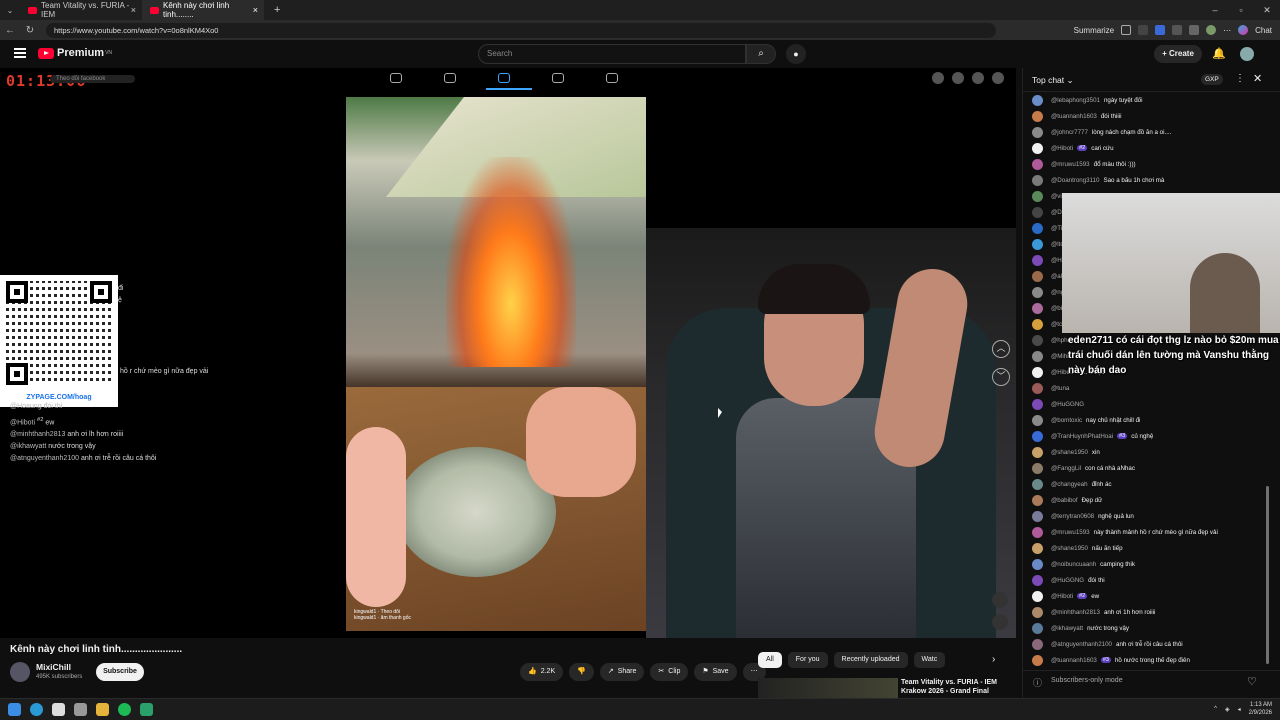 Image resolution: width=1280 pixels, height=720 pixels. Describe the element at coordinates (1064, 500) in the screenshot. I see `chat-username: @babibof` at that location.